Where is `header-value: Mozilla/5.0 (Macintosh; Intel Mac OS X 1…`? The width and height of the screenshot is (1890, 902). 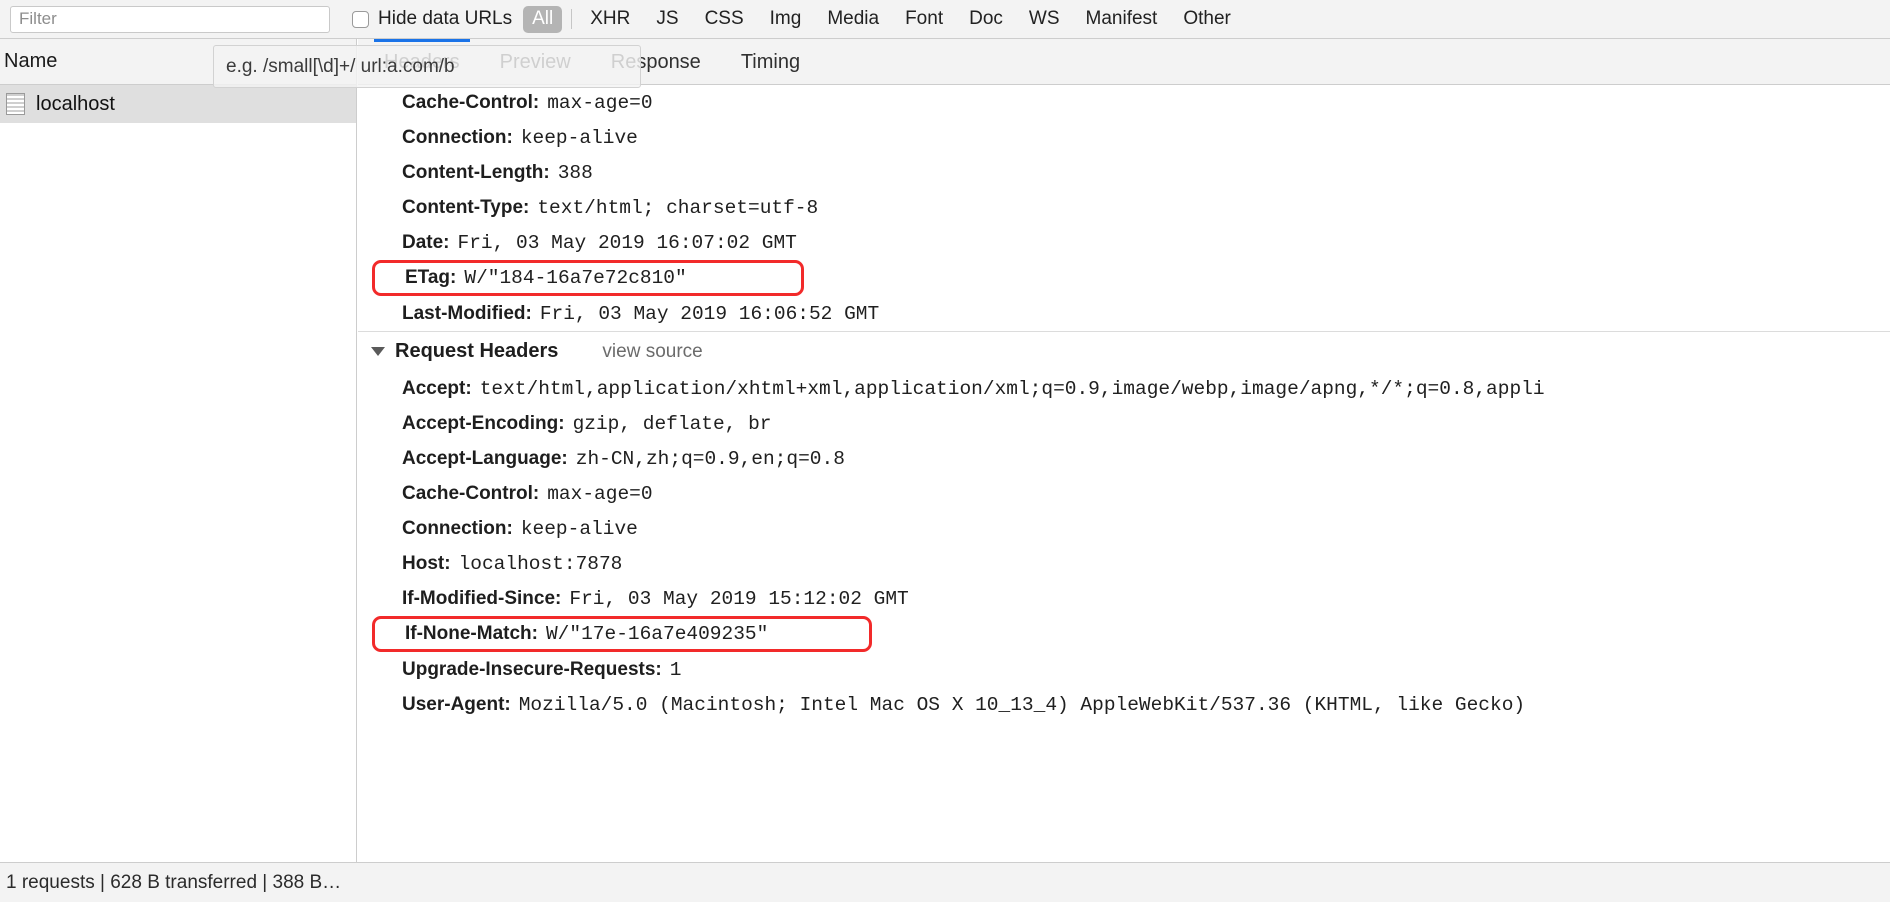
header-value: Mozilla/5.0 (Macintosh; Intel Mac OS X 1… is located at coordinates (1022, 704).